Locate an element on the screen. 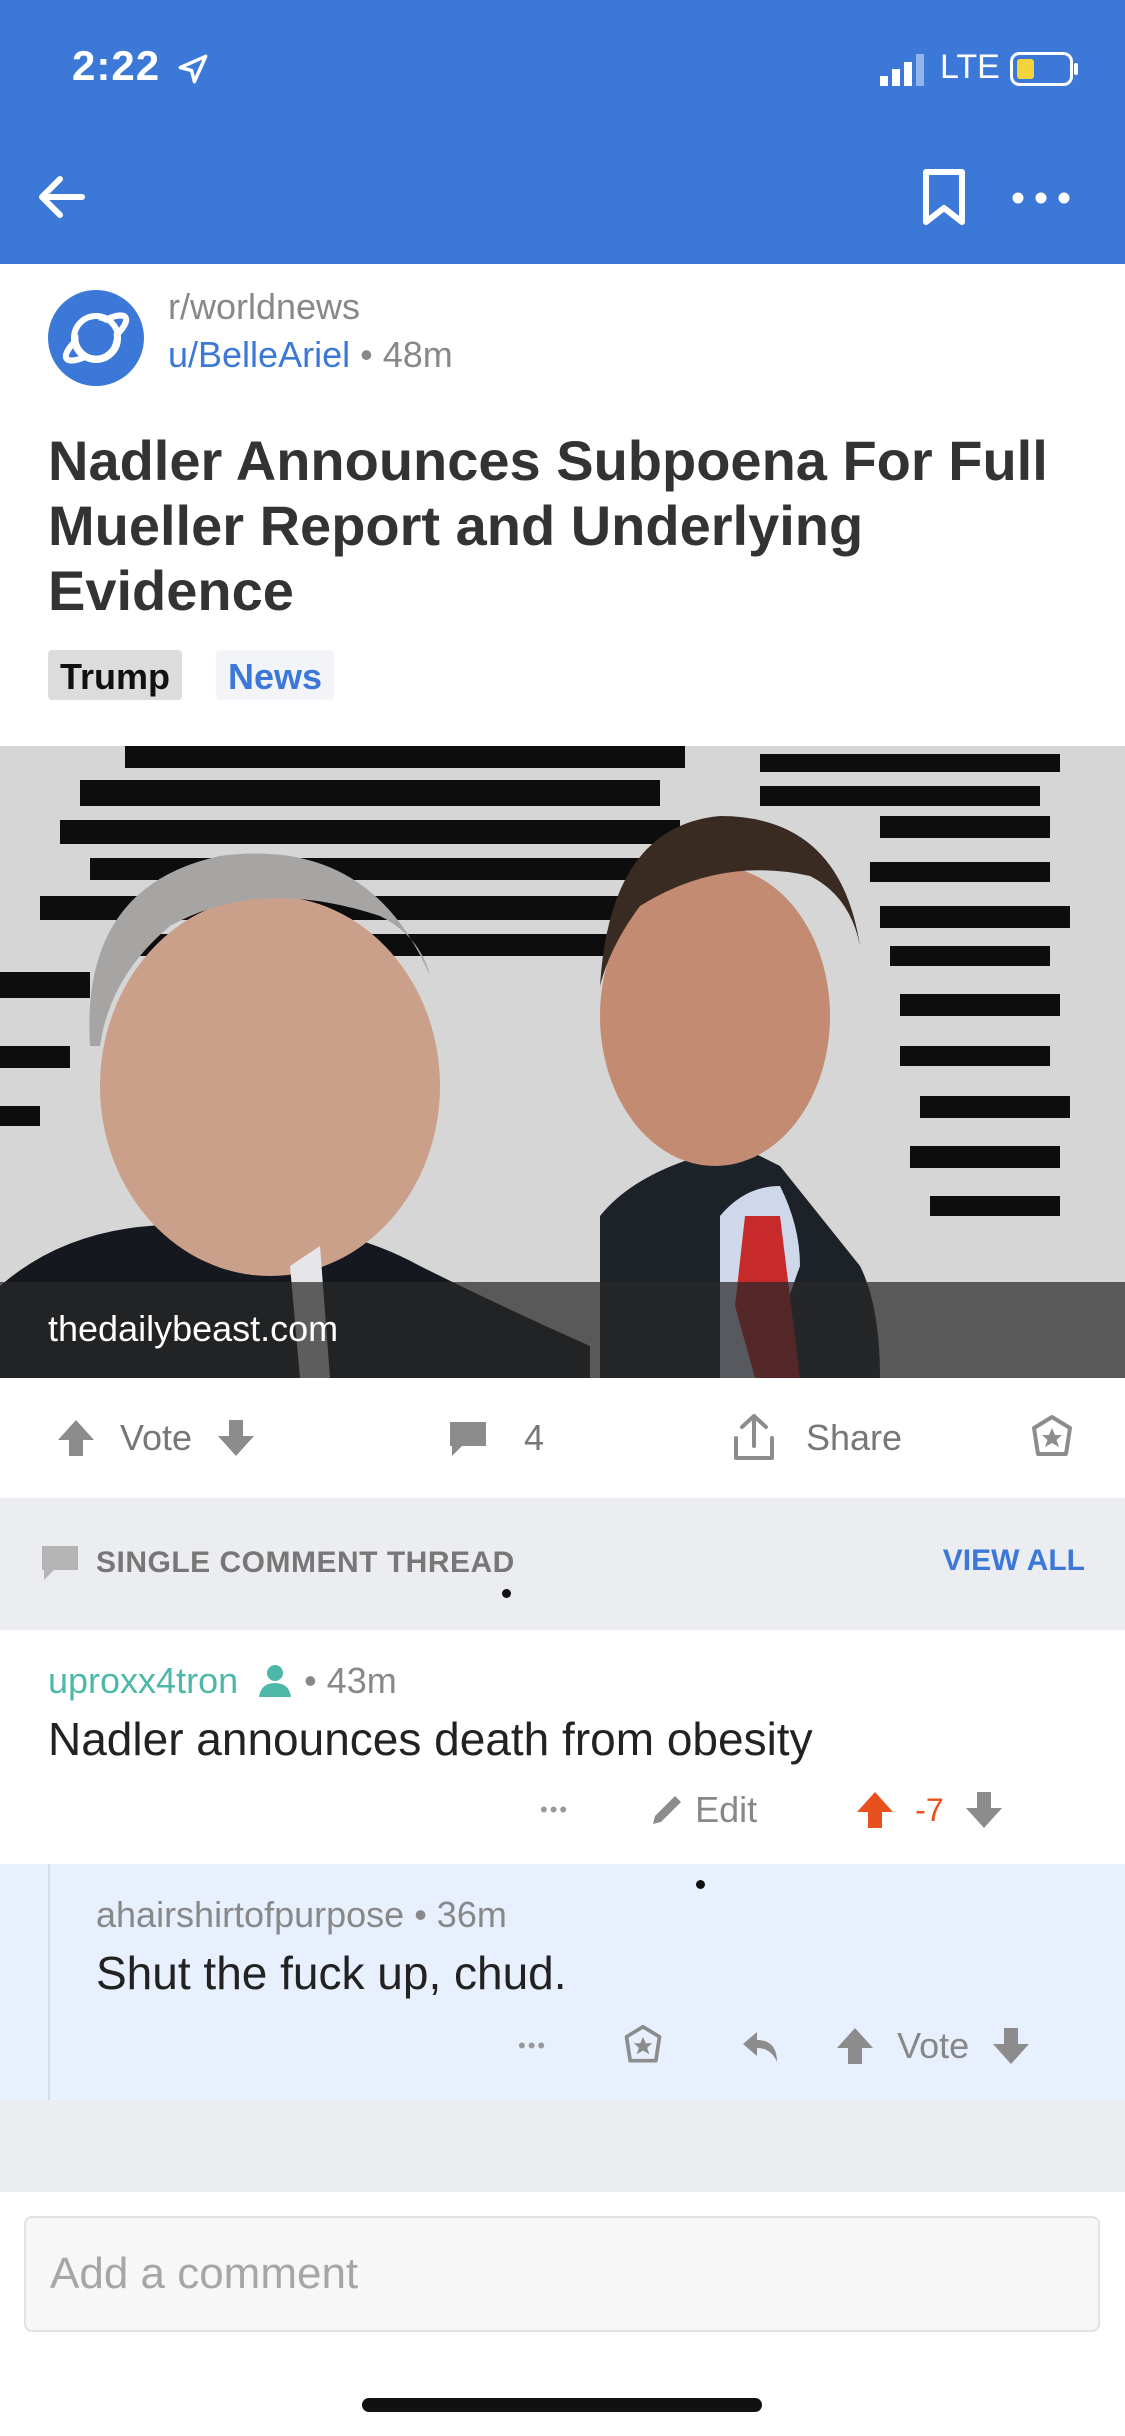  comment-score: -7 is located at coordinates (929, 1809).